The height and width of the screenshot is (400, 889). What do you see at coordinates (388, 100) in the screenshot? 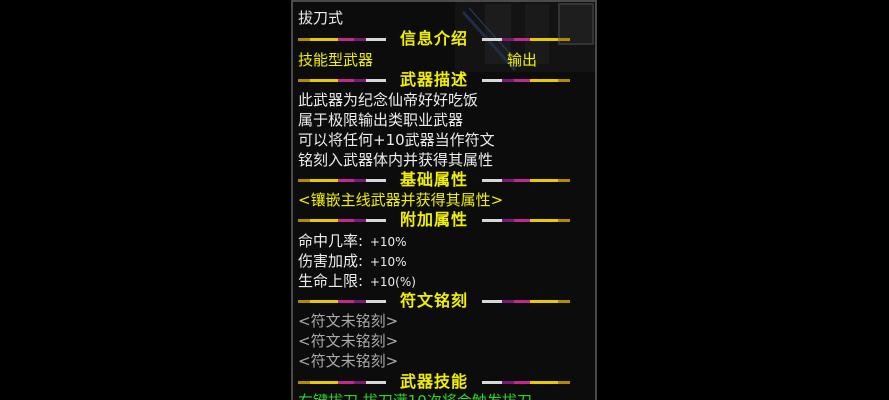
I see `description-line: 此武器为纪念仙帝好好吃饭` at bounding box center [388, 100].